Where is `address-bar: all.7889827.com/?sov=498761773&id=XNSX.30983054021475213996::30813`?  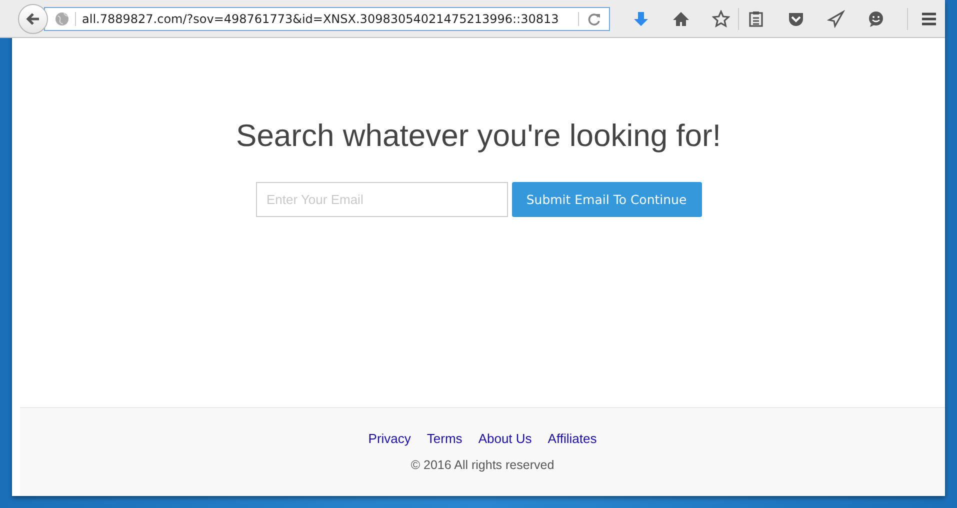
address-bar: all.7889827.com/?sov=498761773&id=XNSX.30983054021475213996::30813 is located at coordinates (327, 18).